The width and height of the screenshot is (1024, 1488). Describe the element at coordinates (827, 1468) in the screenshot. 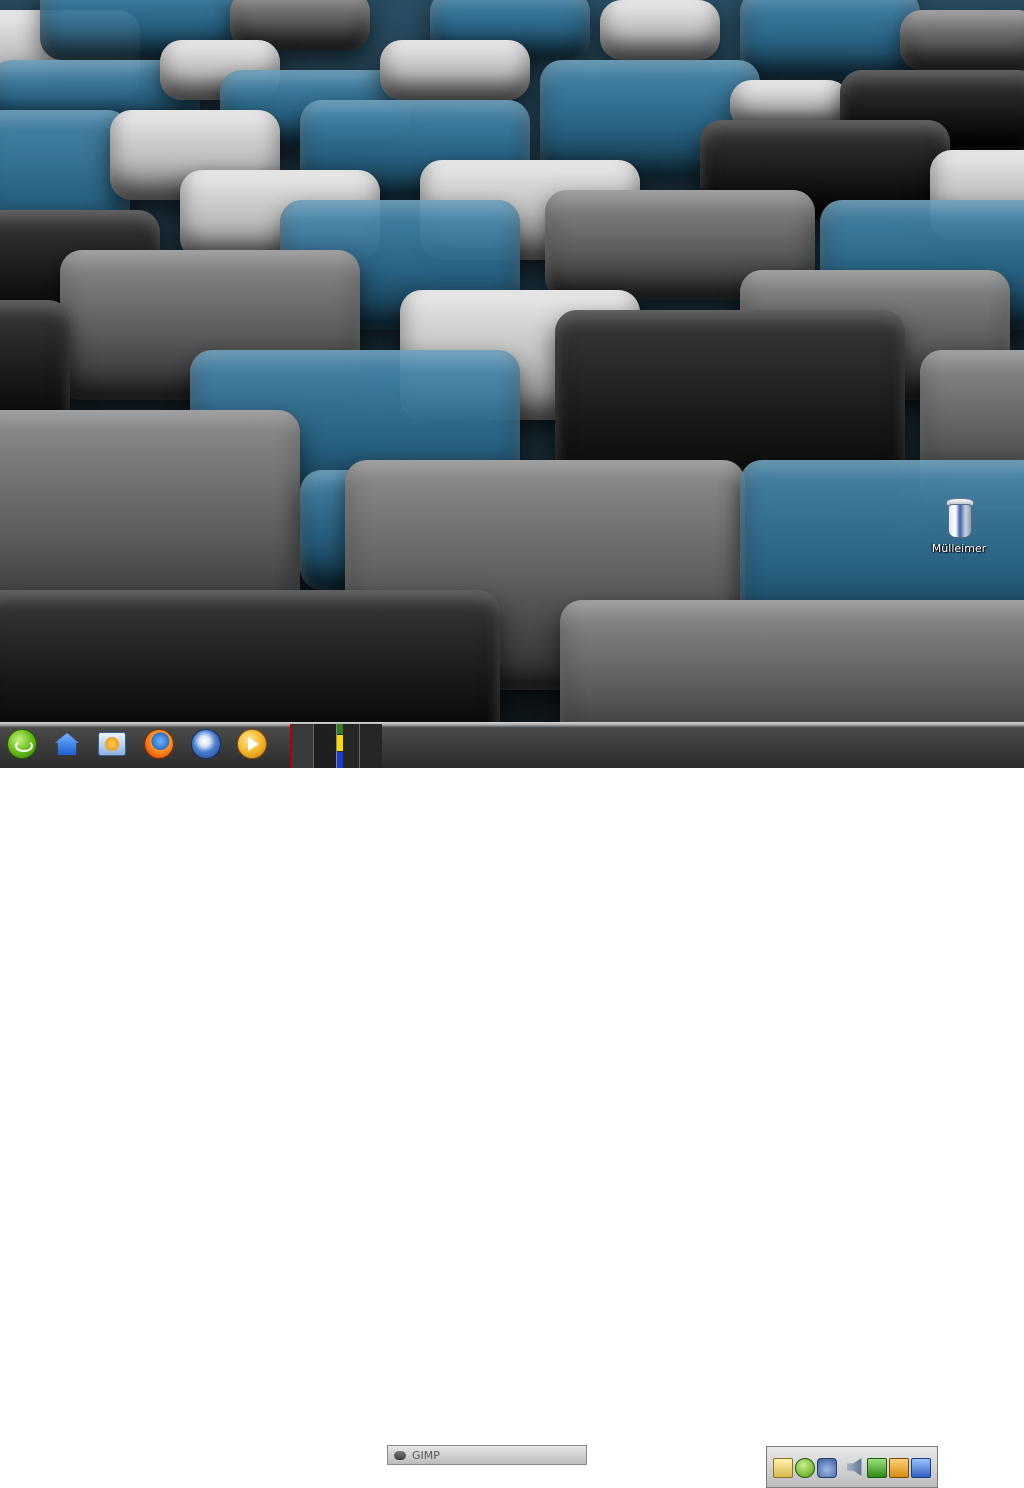

I see `network-icon` at that location.